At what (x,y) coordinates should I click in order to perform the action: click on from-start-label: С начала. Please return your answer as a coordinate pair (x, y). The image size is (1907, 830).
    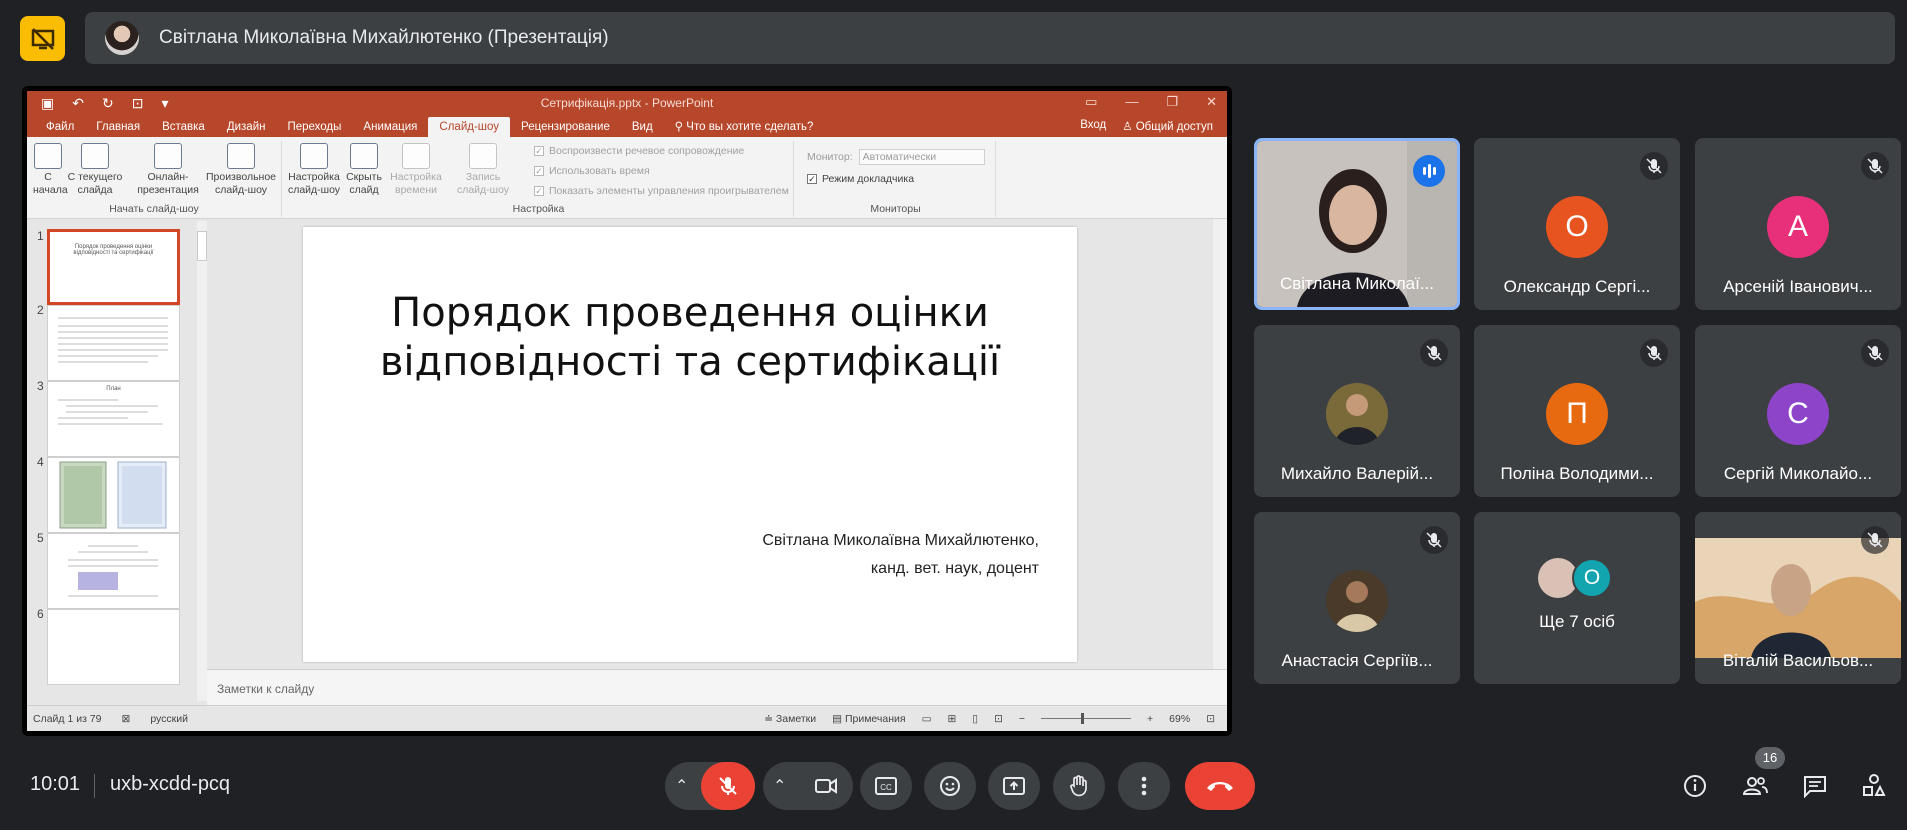
    Looking at the image, I should click on (50, 183).